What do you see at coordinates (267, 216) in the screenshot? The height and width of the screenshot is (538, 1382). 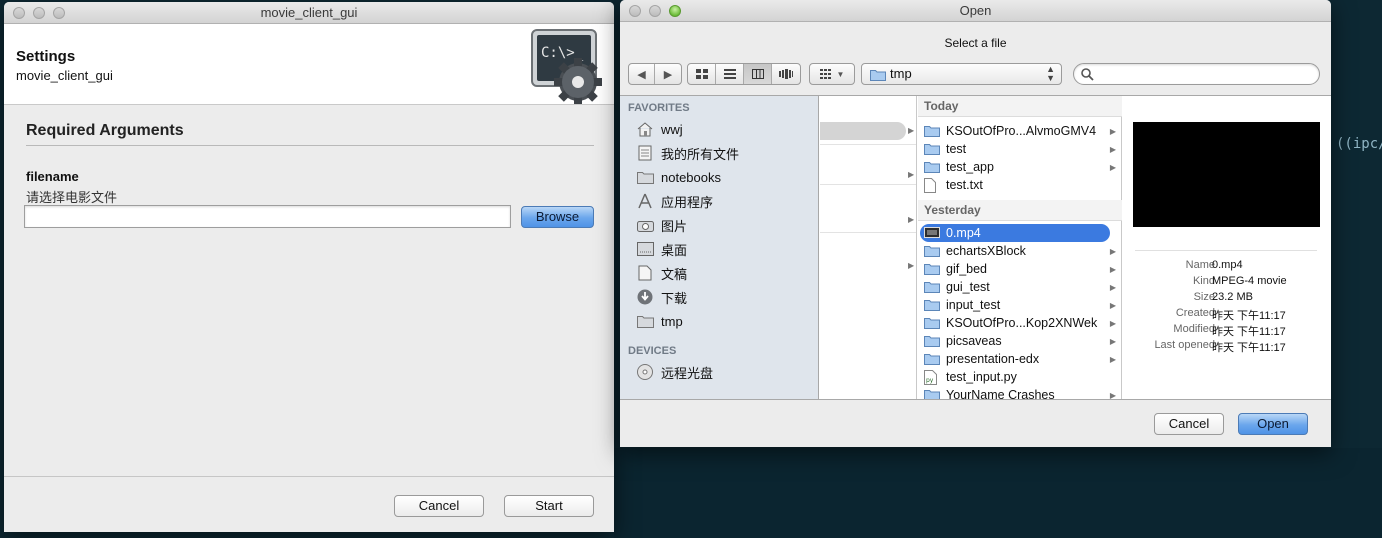 I see `filename-input` at bounding box center [267, 216].